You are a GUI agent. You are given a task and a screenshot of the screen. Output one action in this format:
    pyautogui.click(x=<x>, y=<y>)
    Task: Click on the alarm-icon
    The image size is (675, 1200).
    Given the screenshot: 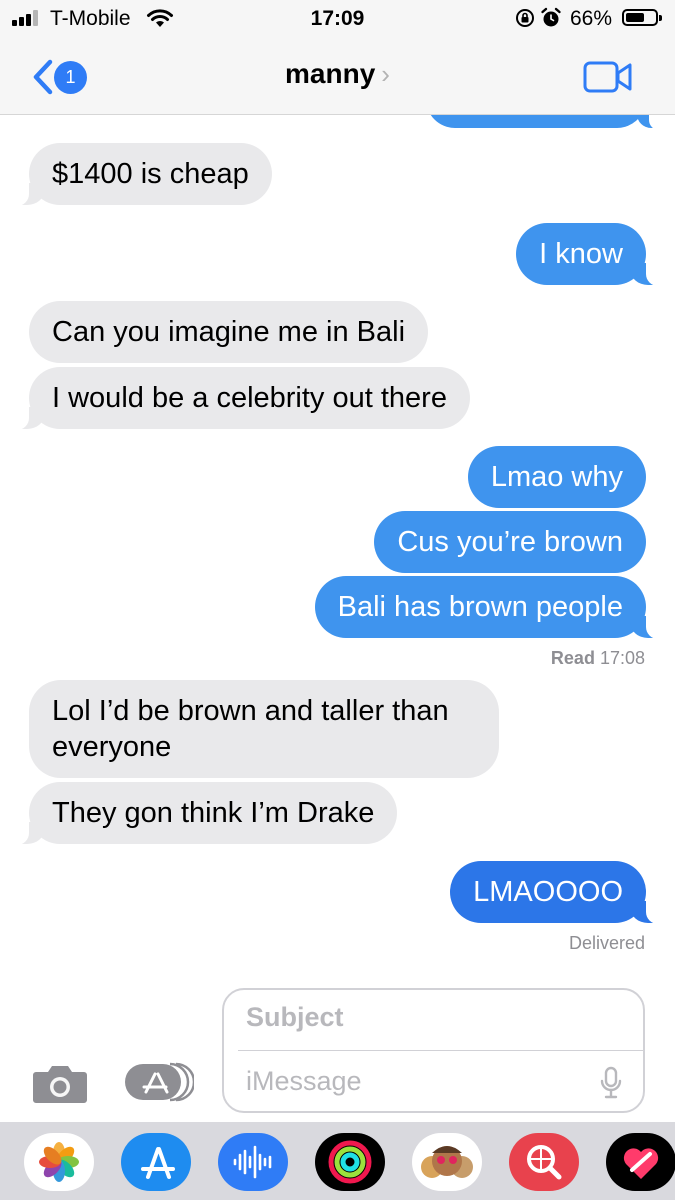 What is the action you would take?
    pyautogui.click(x=551, y=17)
    